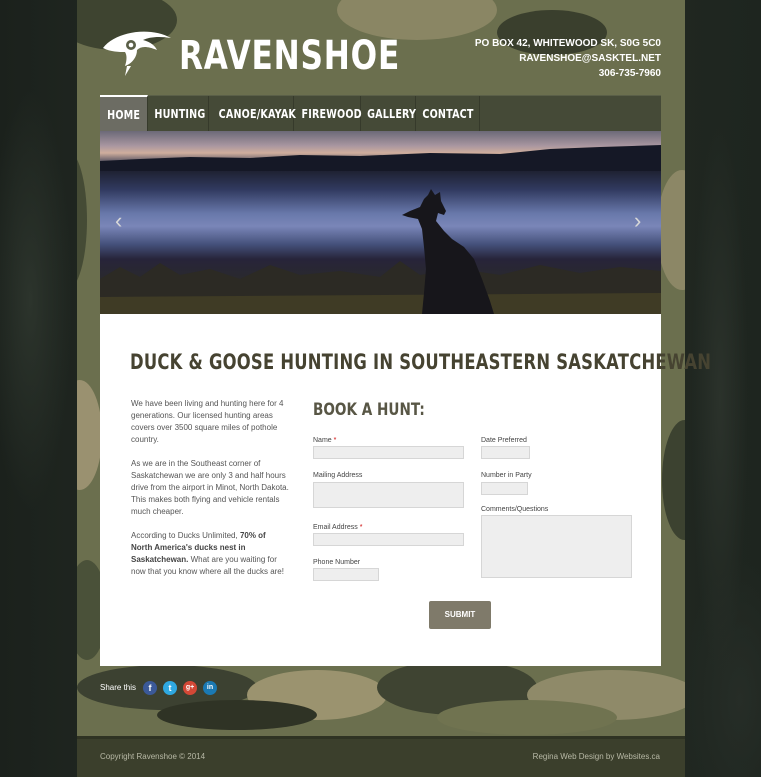 This screenshot has height=777, width=761. I want to click on slider-prev-arrow: ‹, so click(121, 221).